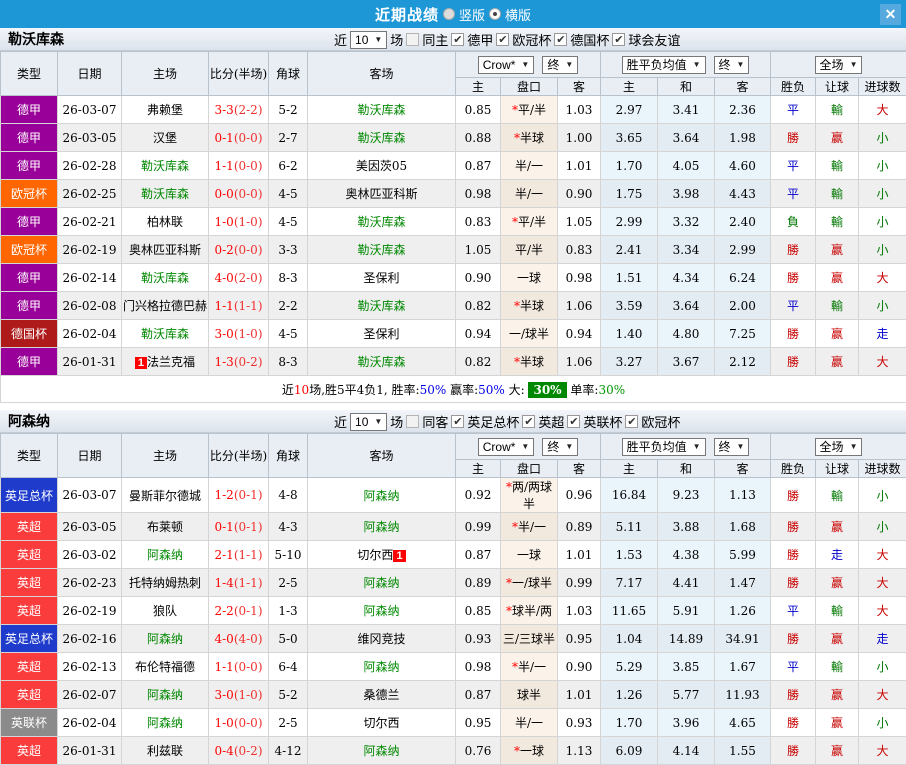  Describe the element at coordinates (478, 639) in the screenshot. I see `home-odds-cell: 0.93` at that location.